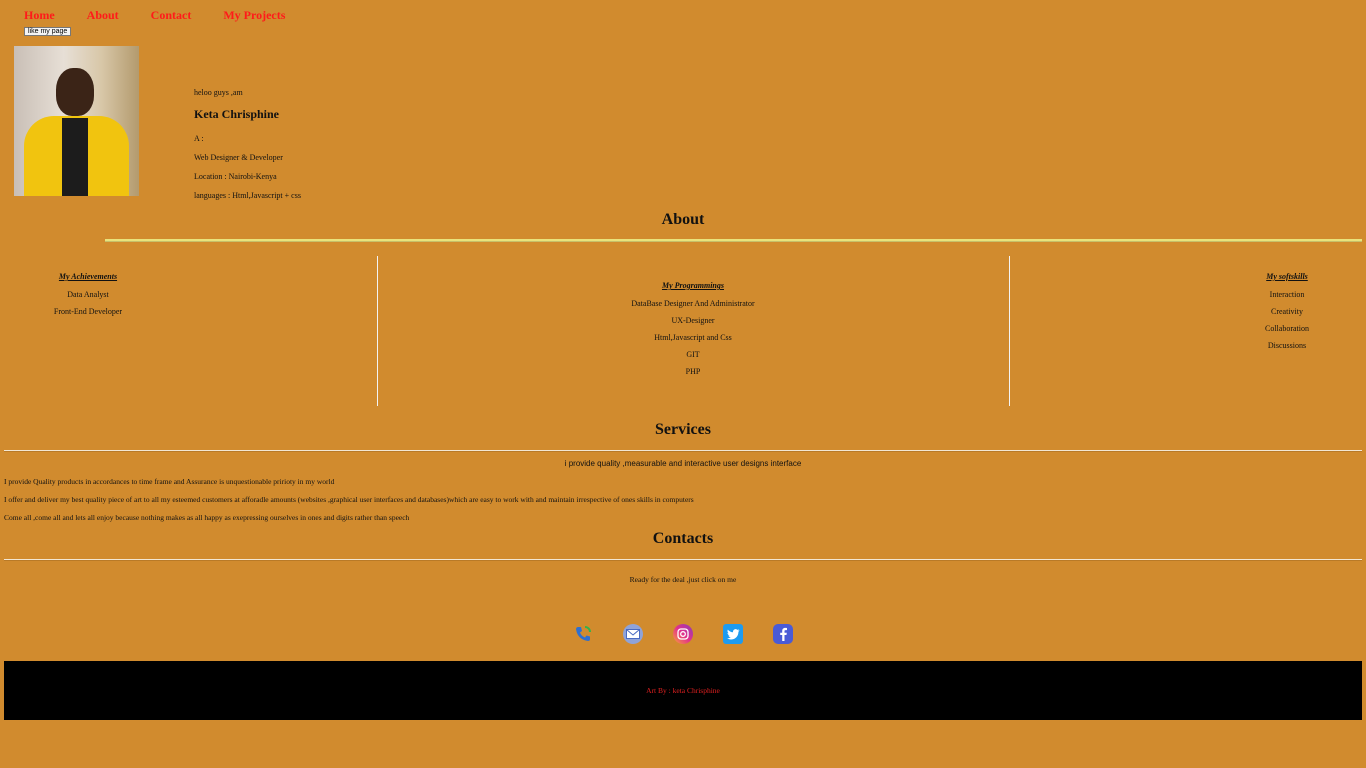 This screenshot has width=1366, height=768. What do you see at coordinates (693, 303) in the screenshot?
I see `programming-item: DataBase Designer And Administrator` at bounding box center [693, 303].